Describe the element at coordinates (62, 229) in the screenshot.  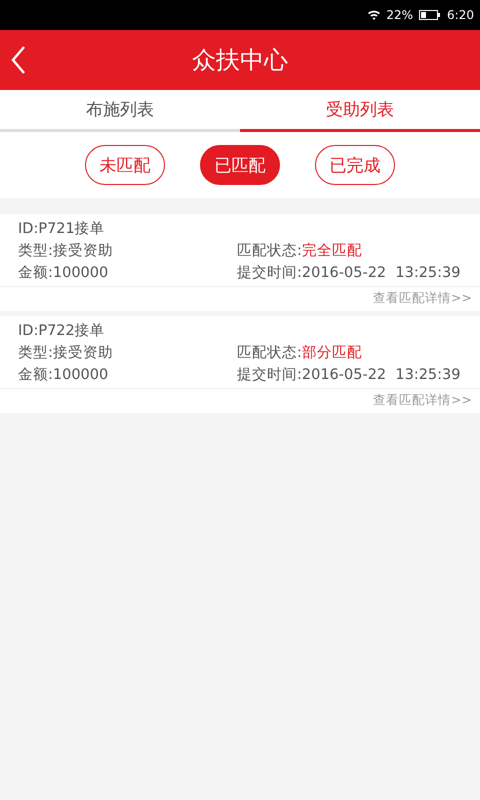
I see `order-id: ID:P721接单` at that location.